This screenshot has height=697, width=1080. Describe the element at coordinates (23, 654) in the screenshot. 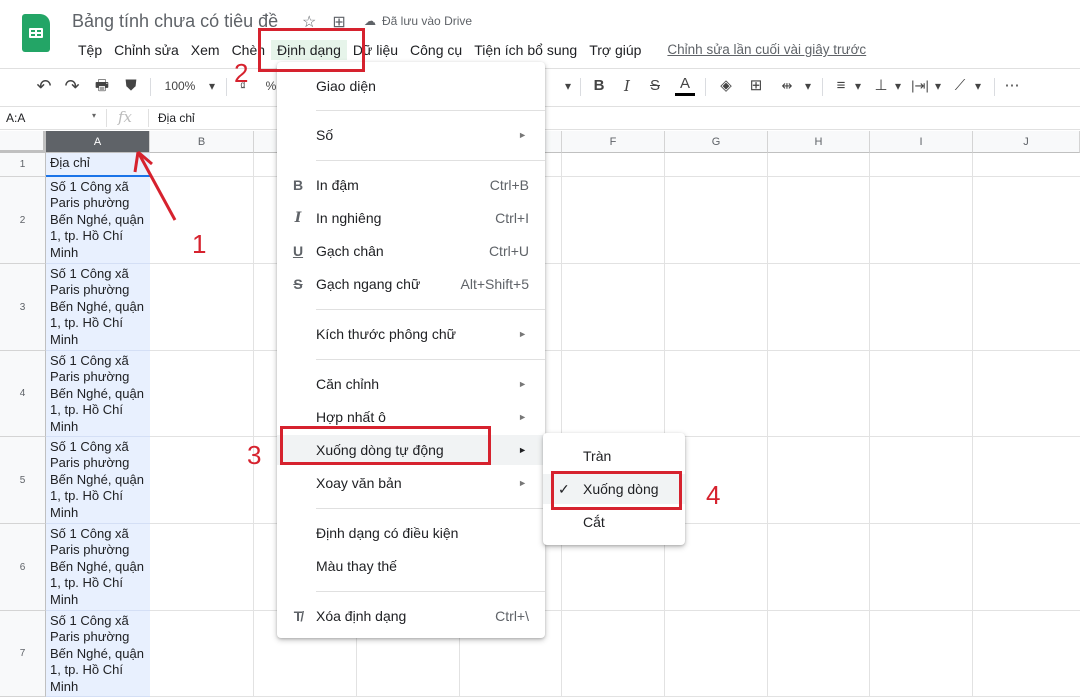

I see `row-header: 7` at that location.